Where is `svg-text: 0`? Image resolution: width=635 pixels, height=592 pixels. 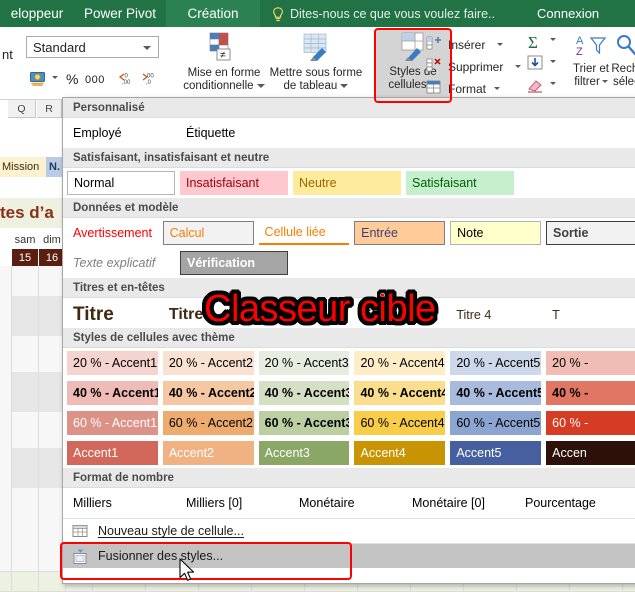 svg-text: 0 is located at coordinates (127, 77).